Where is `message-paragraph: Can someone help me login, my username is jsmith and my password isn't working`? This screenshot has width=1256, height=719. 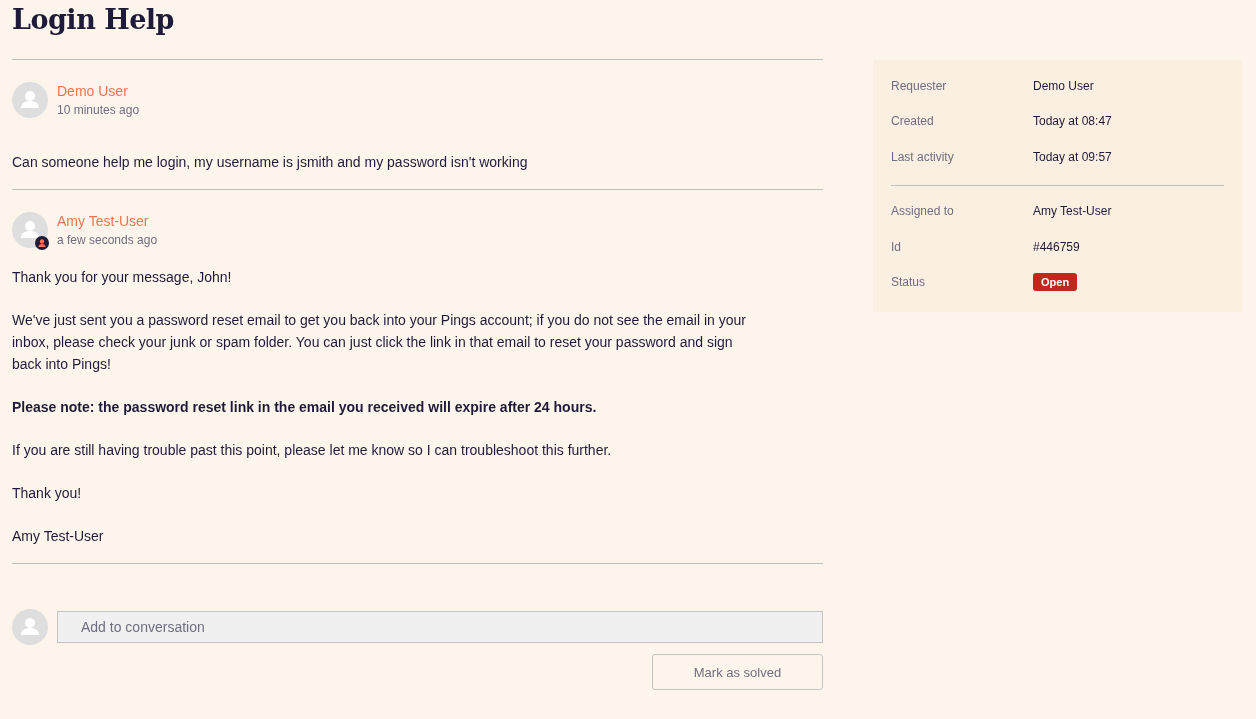 message-paragraph: Can someone help me login, my username is jsmith and my password isn't working is located at coordinates (270, 162).